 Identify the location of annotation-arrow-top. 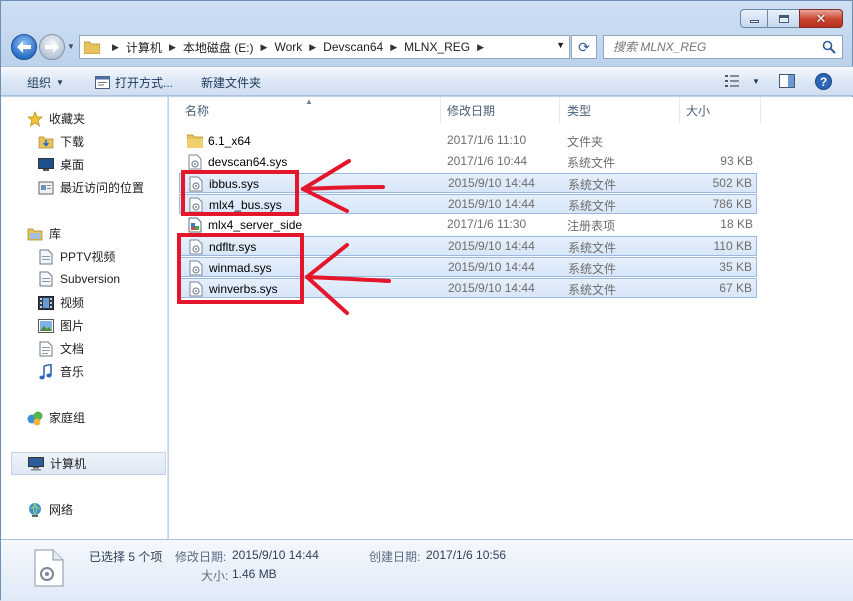
(343, 186).